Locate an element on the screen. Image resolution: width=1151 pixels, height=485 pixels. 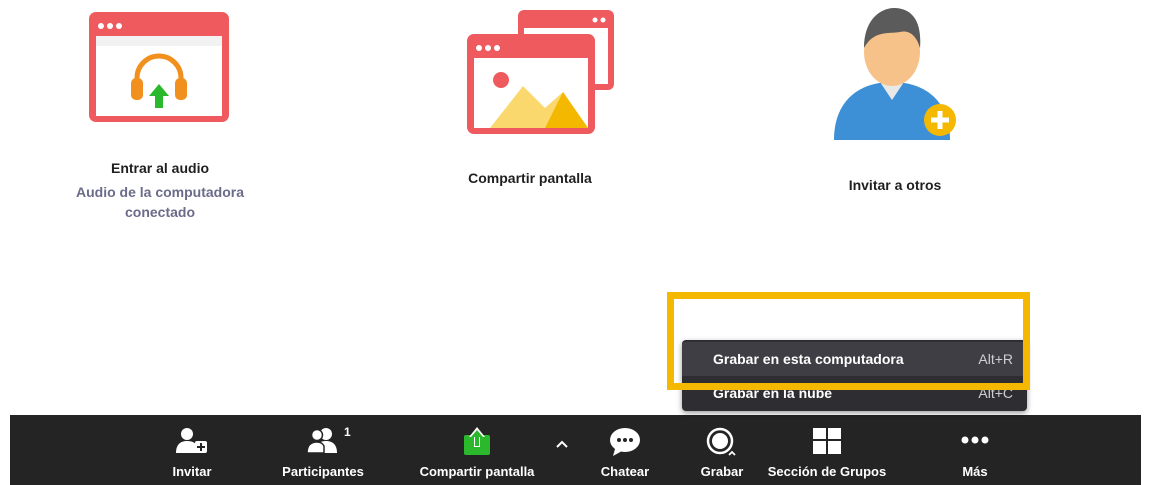
join-audio-title: Entrar al audio is located at coordinates (160, 168).